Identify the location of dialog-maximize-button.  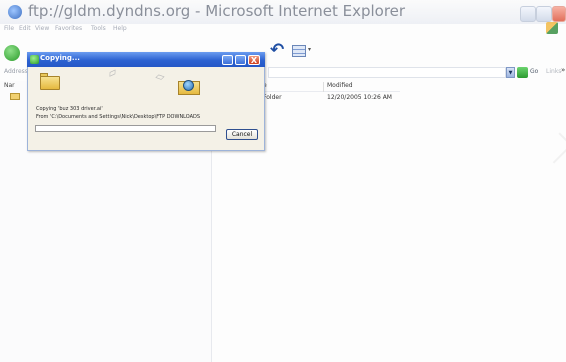
(240, 60).